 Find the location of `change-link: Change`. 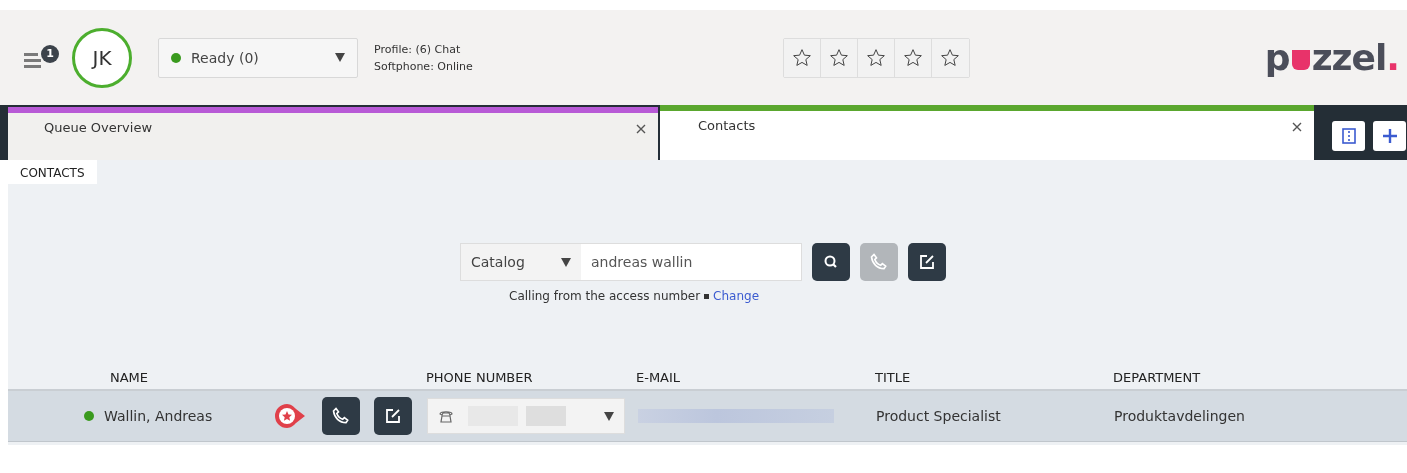

change-link: Change is located at coordinates (736, 296).